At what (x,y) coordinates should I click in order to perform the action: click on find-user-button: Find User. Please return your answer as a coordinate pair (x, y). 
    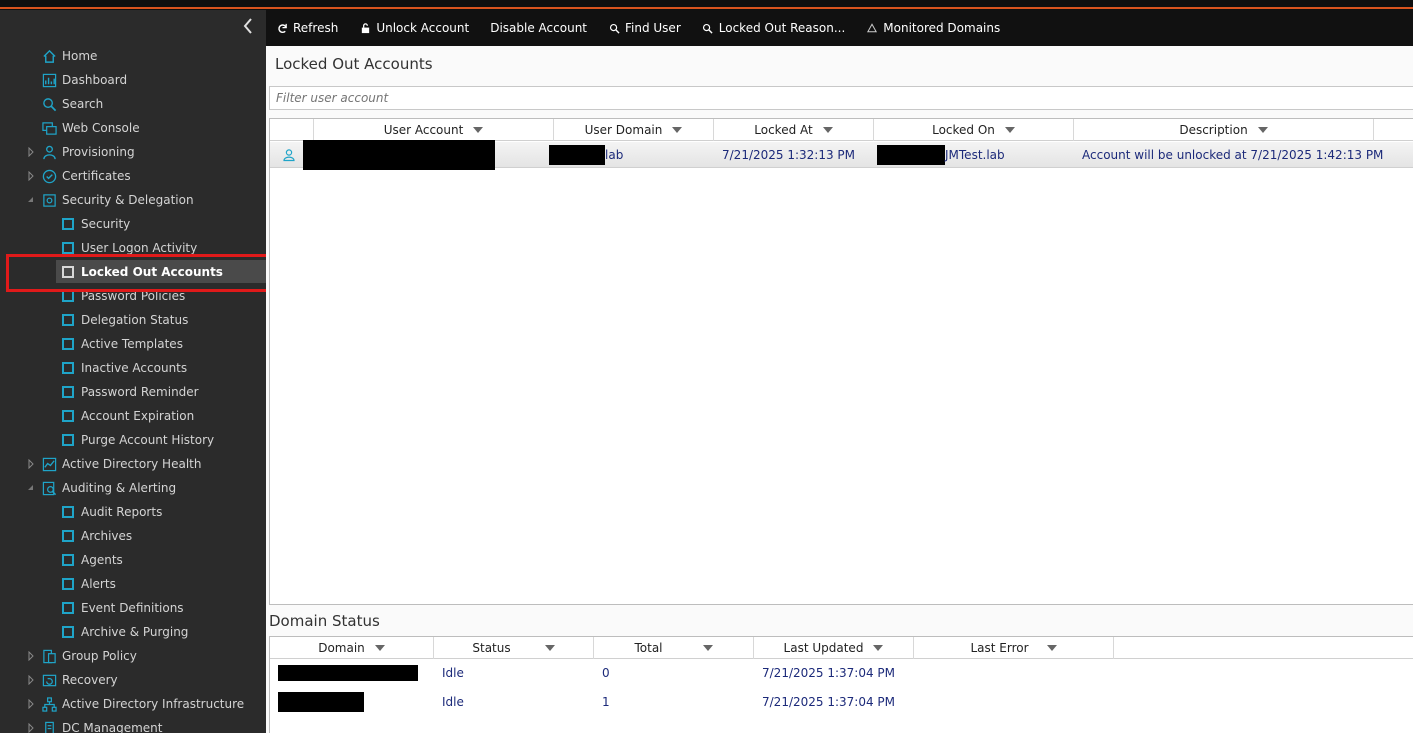
    Looking at the image, I should click on (644, 28).